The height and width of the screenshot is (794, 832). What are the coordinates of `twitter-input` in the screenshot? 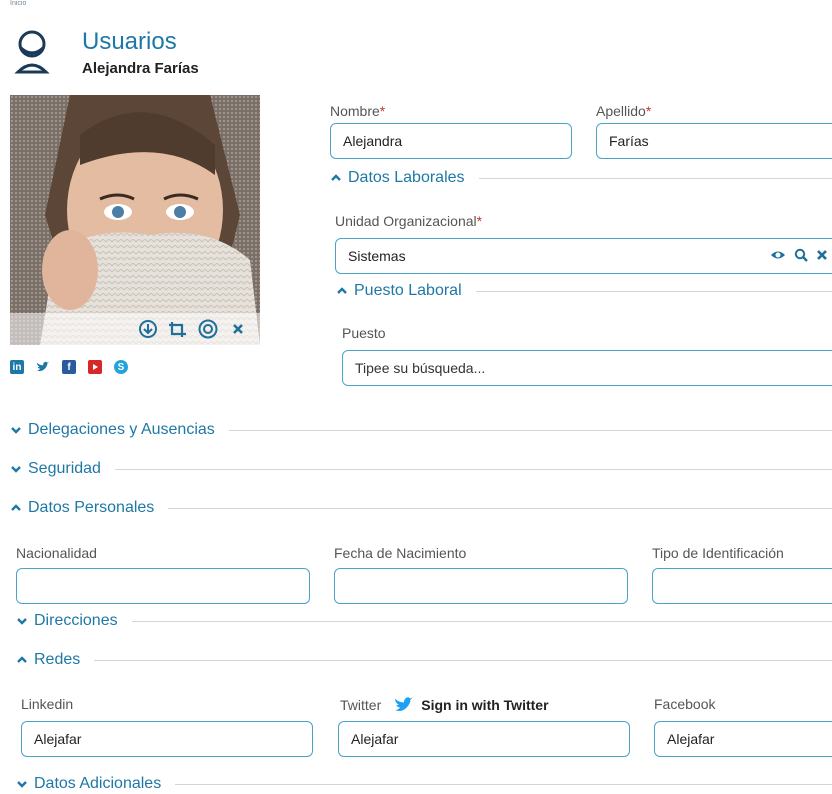 It's located at (484, 739).